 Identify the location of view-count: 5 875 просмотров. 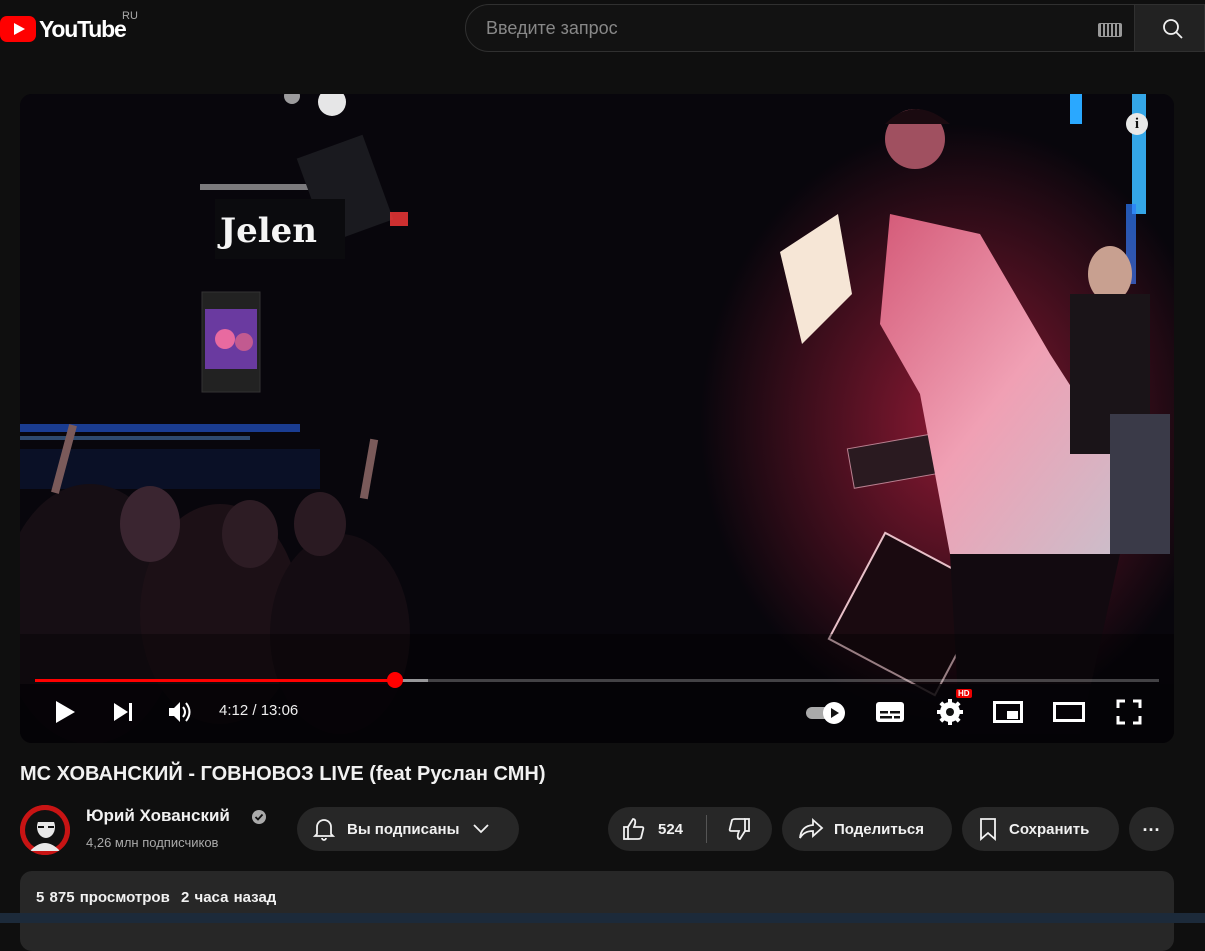
(103, 897).